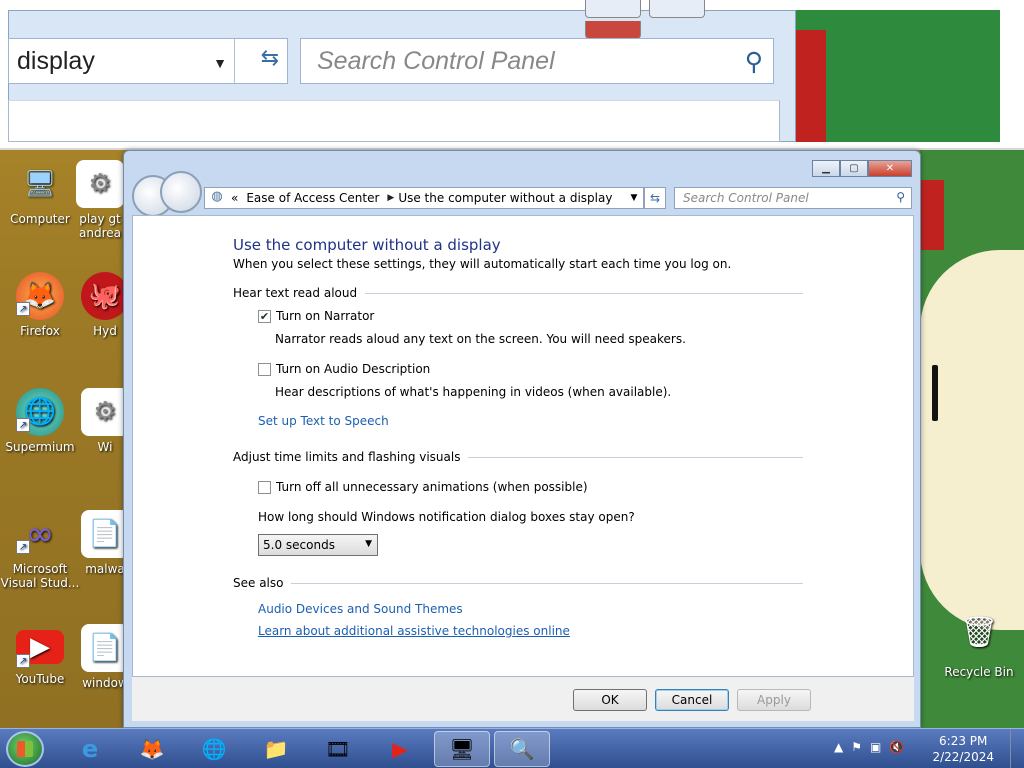  What do you see at coordinates (105, 296) in the screenshot?
I see `hydra-icon: 🐙` at bounding box center [105, 296].